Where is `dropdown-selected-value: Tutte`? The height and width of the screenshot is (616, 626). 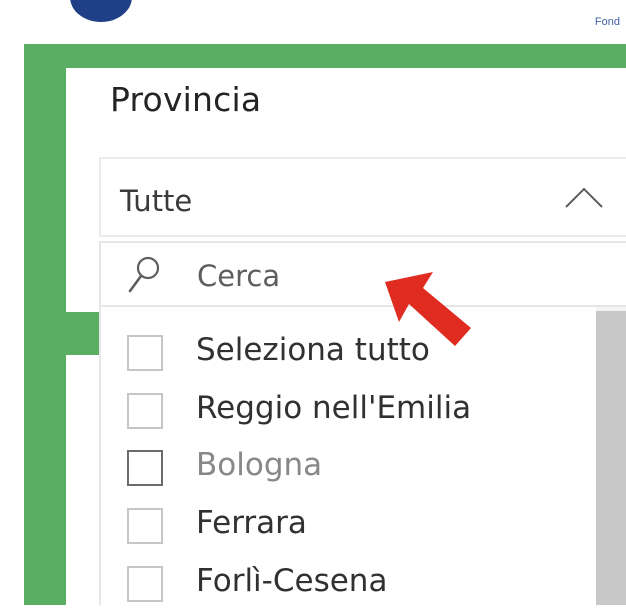 dropdown-selected-value: Tutte is located at coordinates (156, 201).